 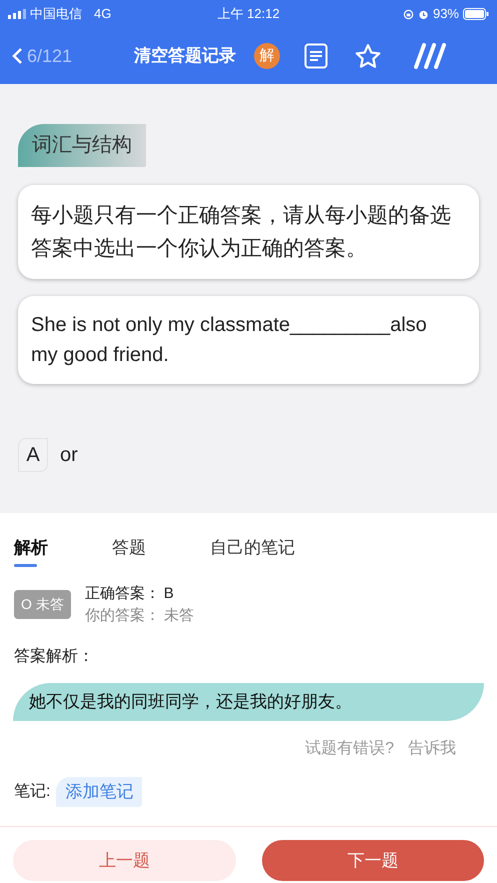 What do you see at coordinates (248, 14) in the screenshot?
I see `clock: 上午 12:12` at bounding box center [248, 14].